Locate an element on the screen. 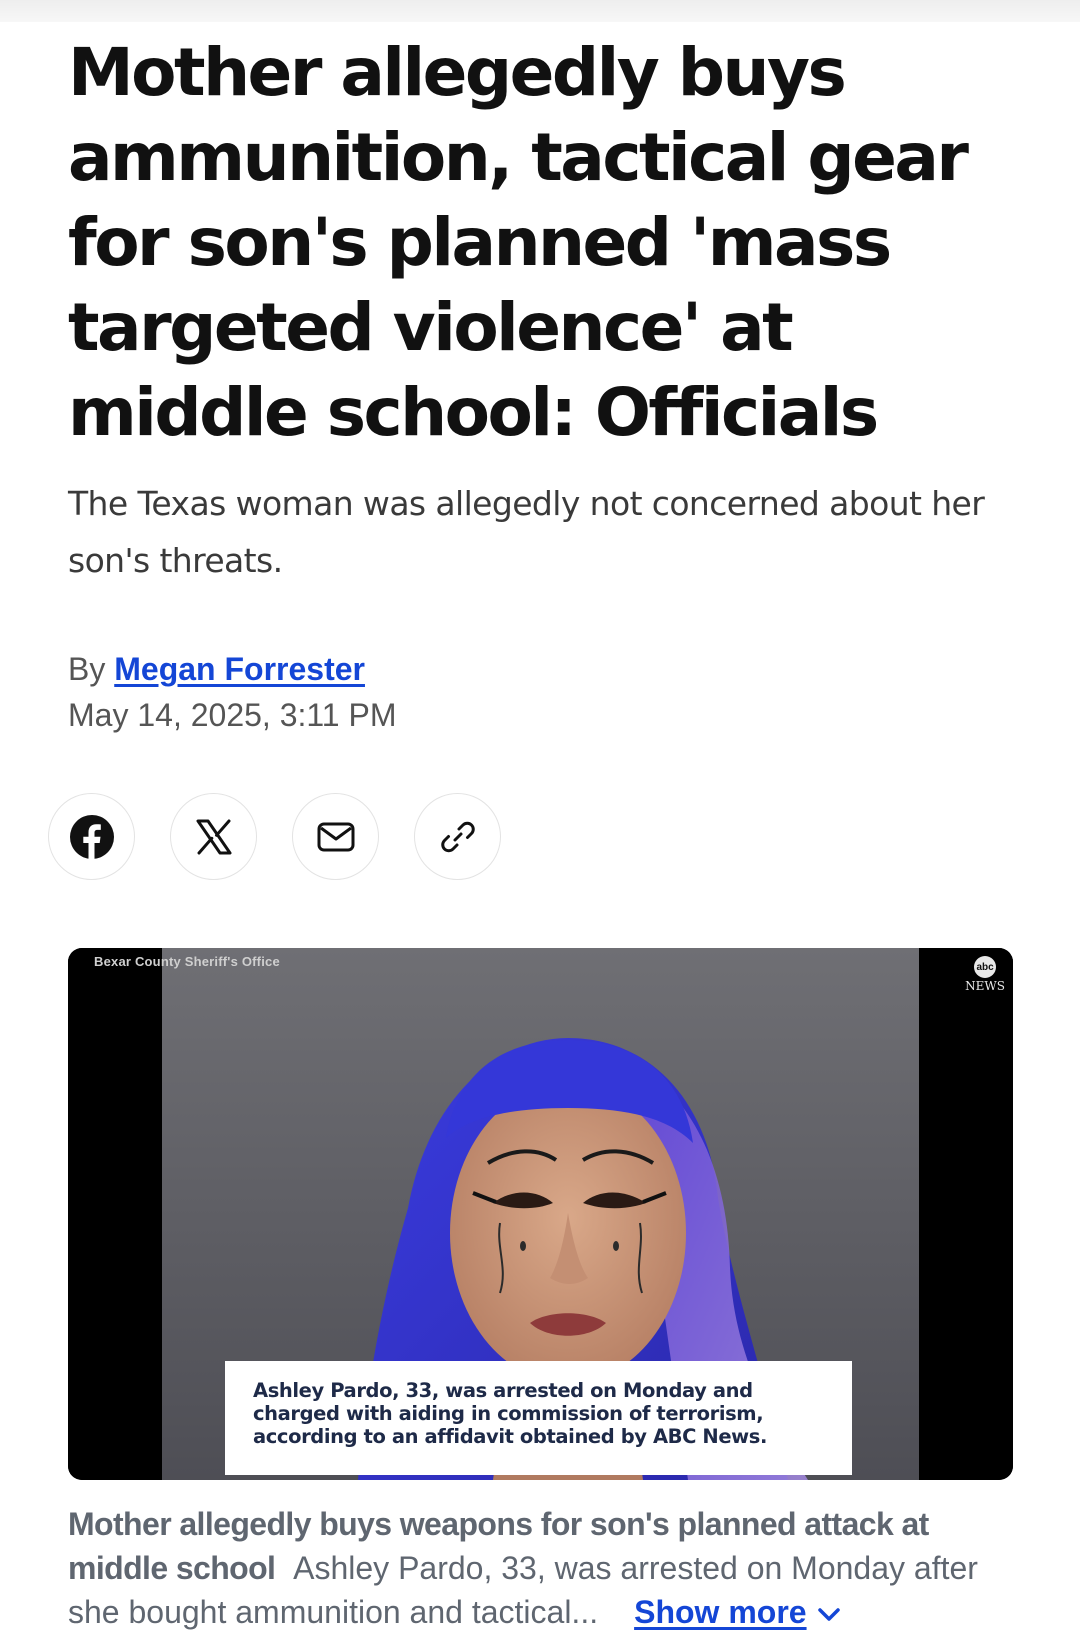  abc-logo-circle: abc is located at coordinates (985, 967).